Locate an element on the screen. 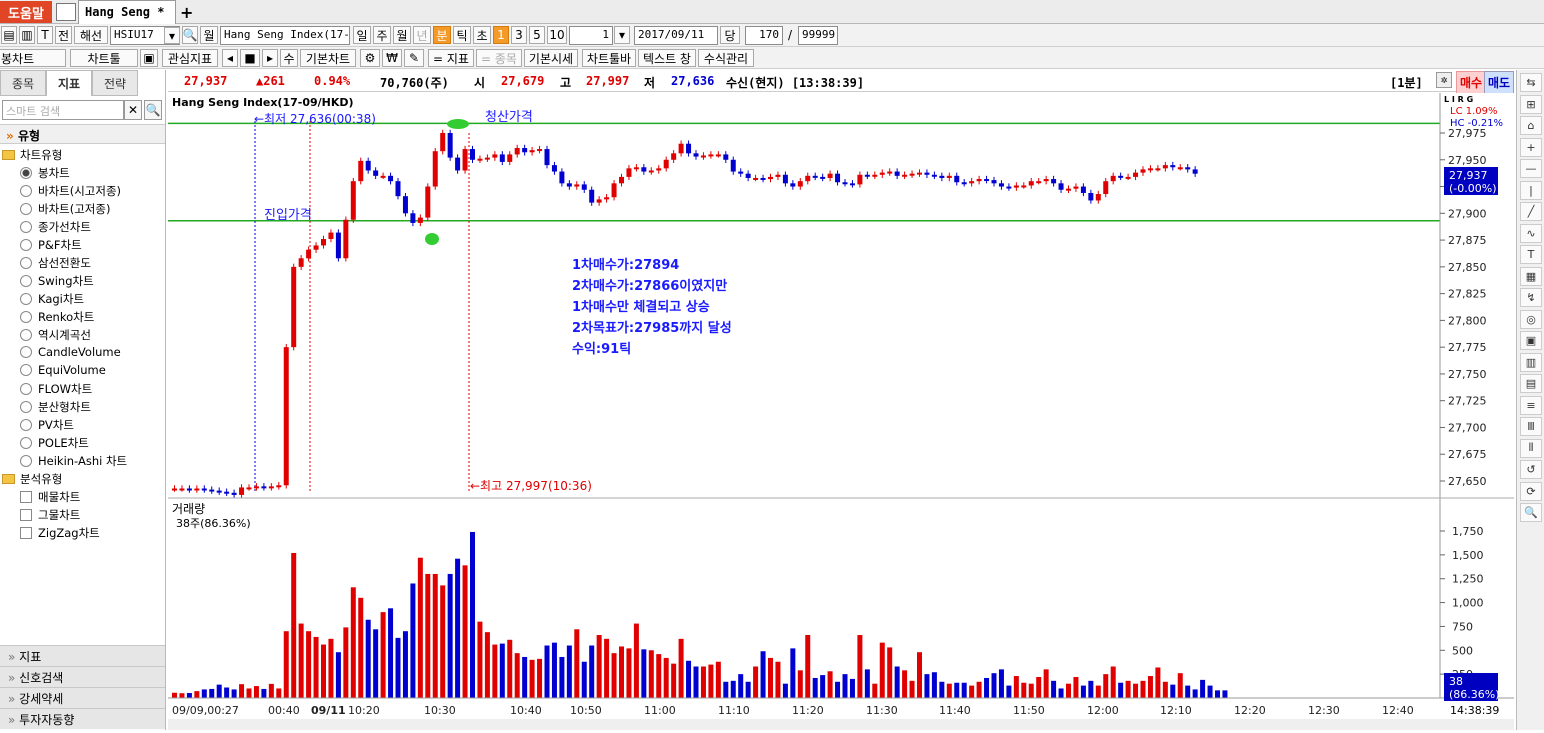  swap-icon: ⇆ is located at coordinates (1531, 82).